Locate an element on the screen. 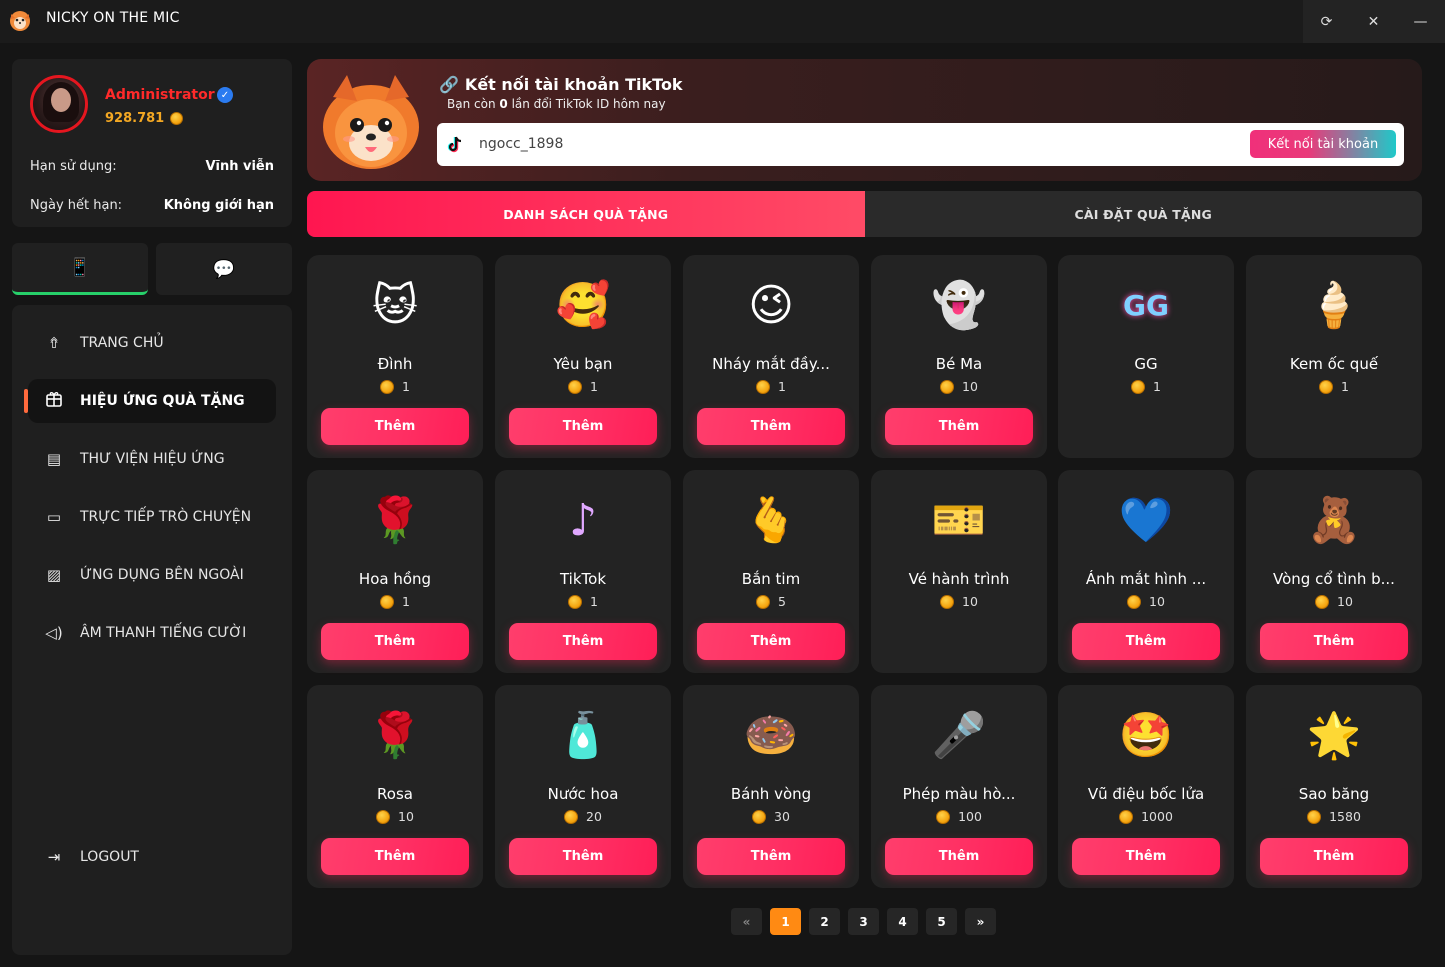  banner-subtitle: Bạn còn 0 lần đổi TikTok ID hôm nay is located at coordinates (556, 104).